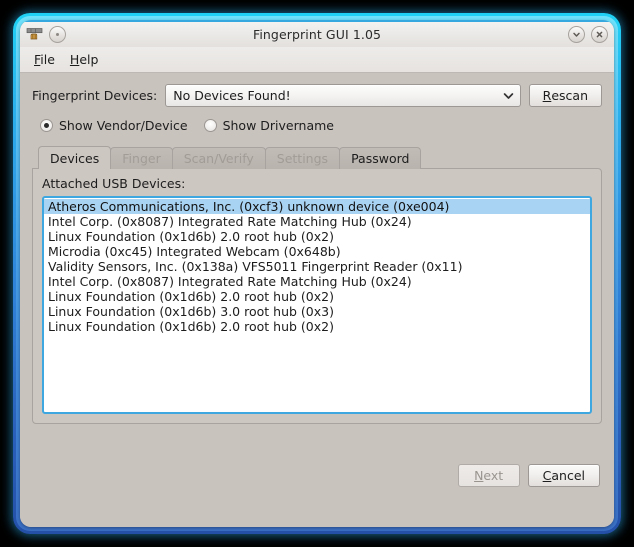  I want to click on fingerprint-scanner-icon, so click(34, 34).